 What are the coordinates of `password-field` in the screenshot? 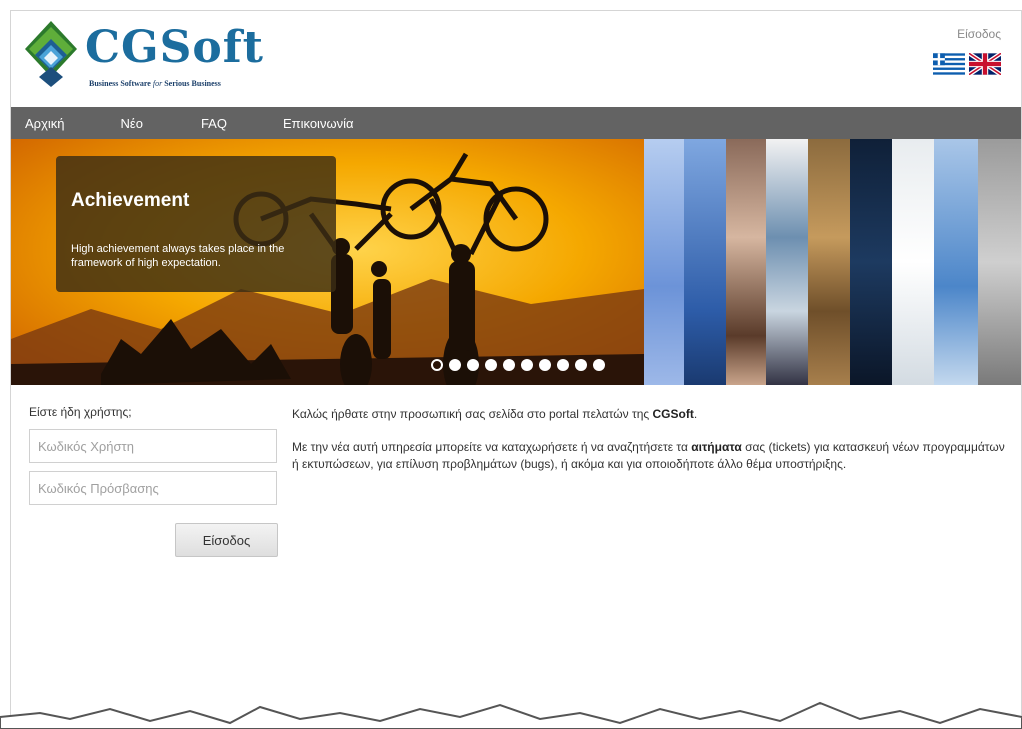 It's located at (153, 488).